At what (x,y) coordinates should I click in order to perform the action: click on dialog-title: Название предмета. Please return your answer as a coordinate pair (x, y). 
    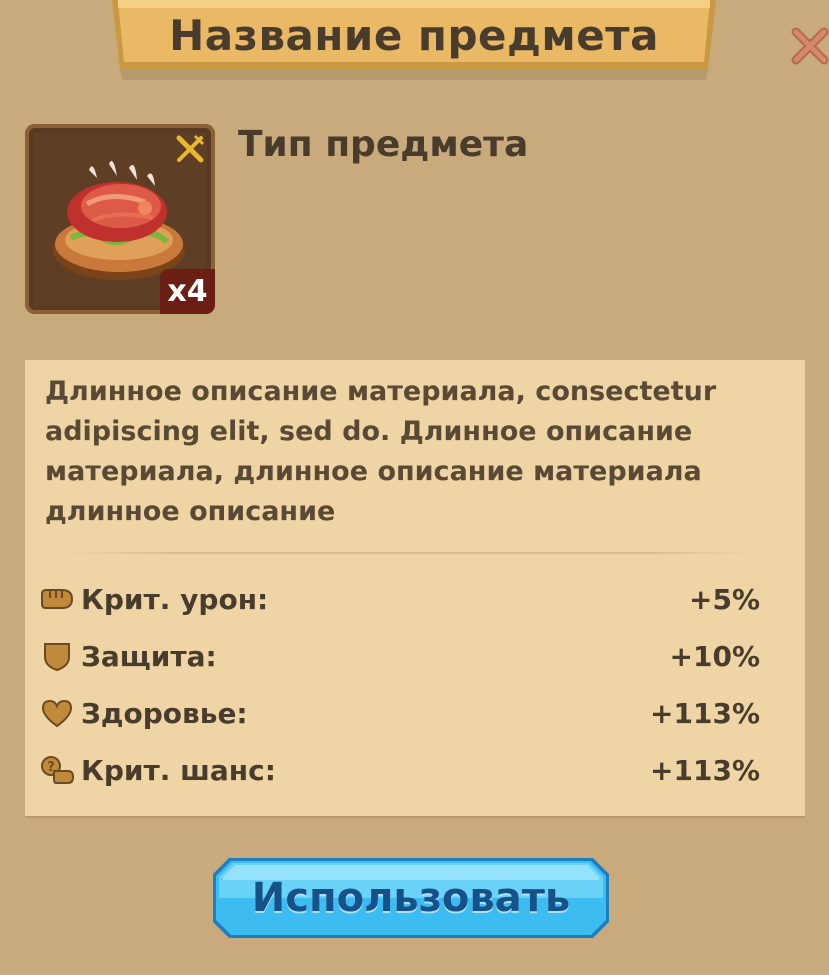
    Looking at the image, I should click on (414, 35).